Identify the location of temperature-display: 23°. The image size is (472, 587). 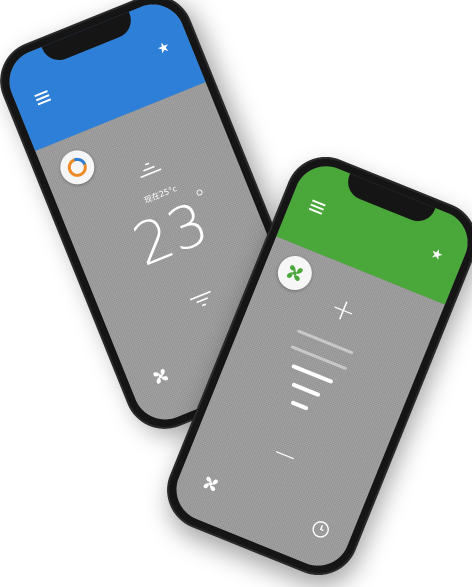
(175, 232).